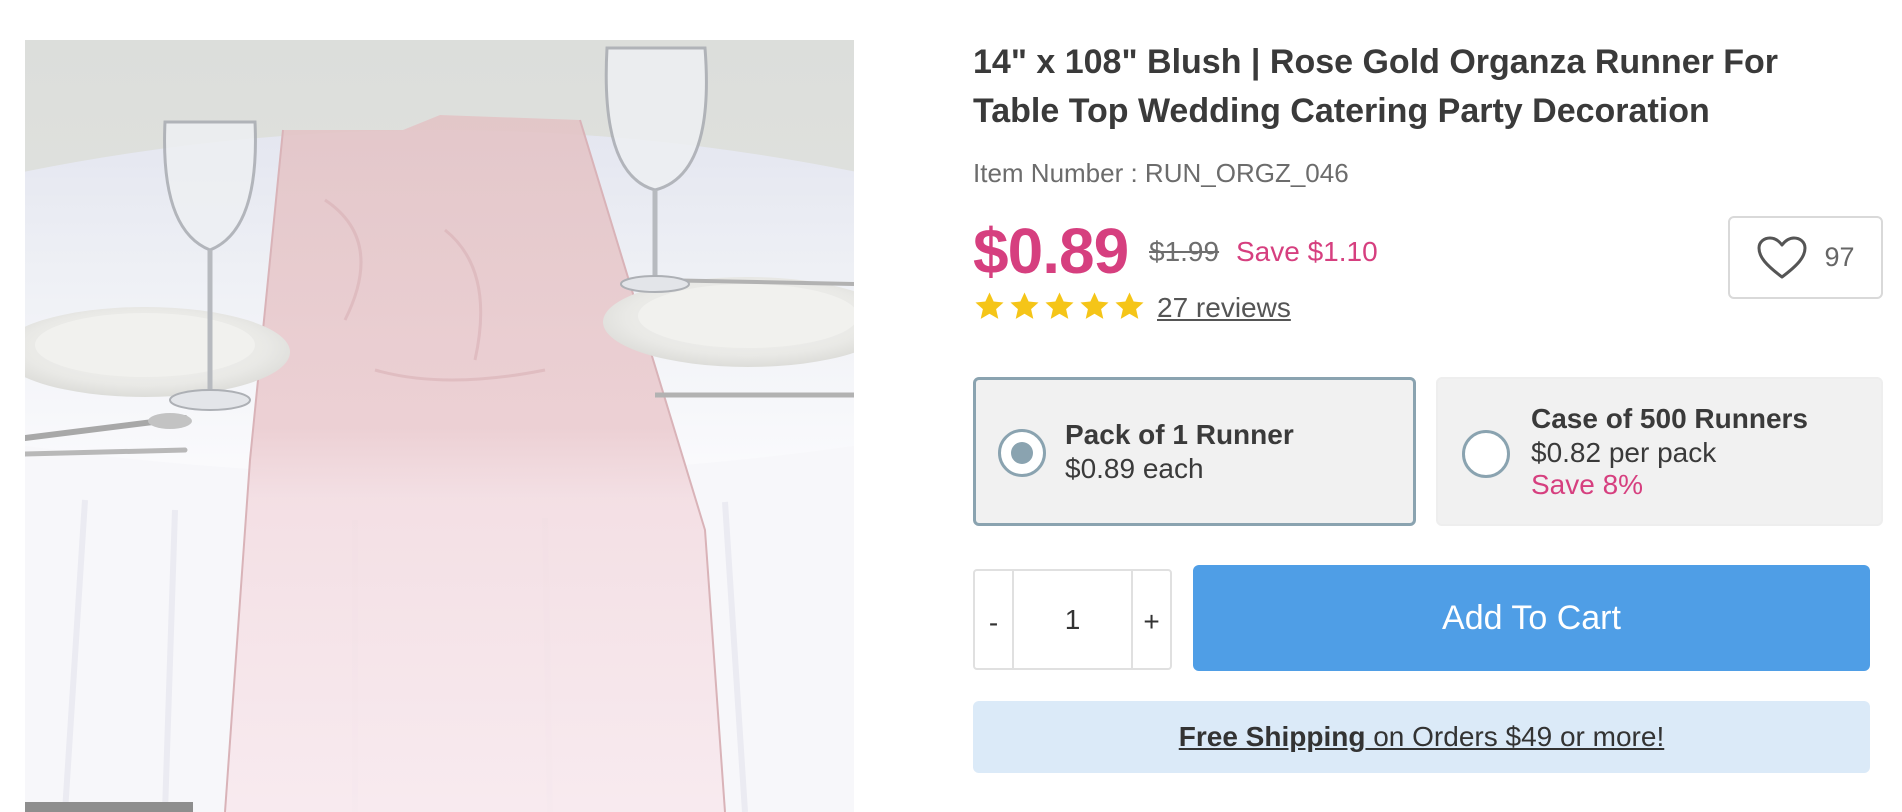  I want to click on reviews-link: 27 reviews, so click(1224, 308).